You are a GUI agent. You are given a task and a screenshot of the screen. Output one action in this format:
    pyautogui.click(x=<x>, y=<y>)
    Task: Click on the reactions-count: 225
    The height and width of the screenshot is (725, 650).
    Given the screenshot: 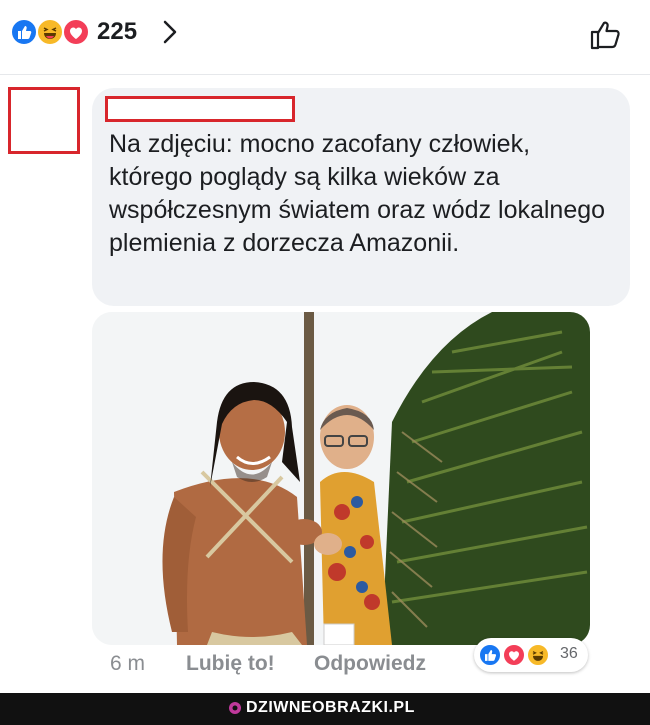 What is the action you would take?
    pyautogui.click(x=117, y=32)
    